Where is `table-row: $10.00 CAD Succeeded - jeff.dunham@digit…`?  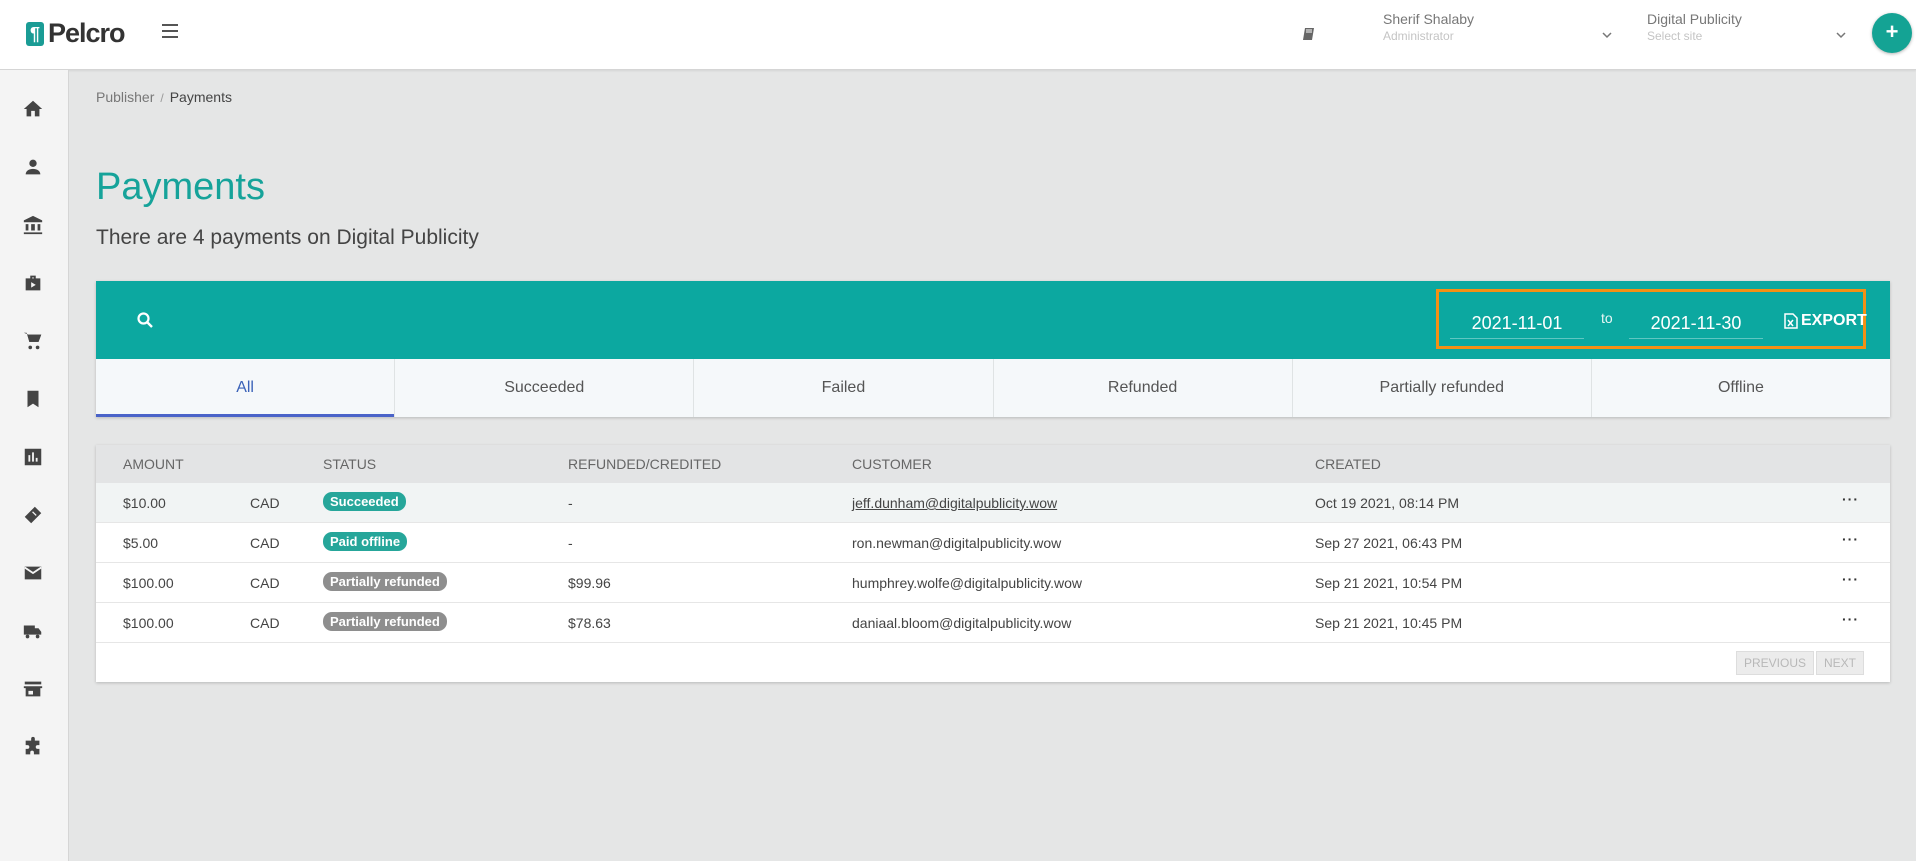 table-row: $10.00 CAD Succeeded - jeff.dunham@digit… is located at coordinates (993, 503).